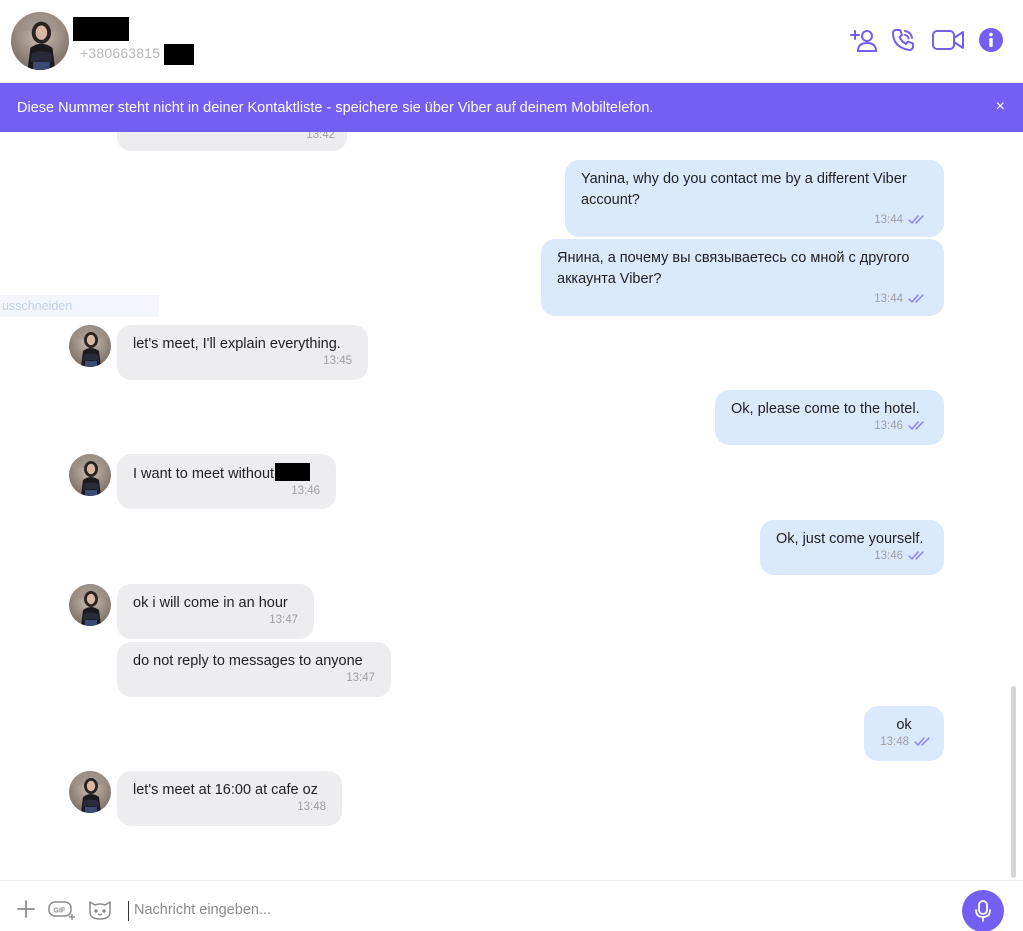 This screenshot has width=1023, height=931. I want to click on message-meta: 13:48, so click(904, 743).